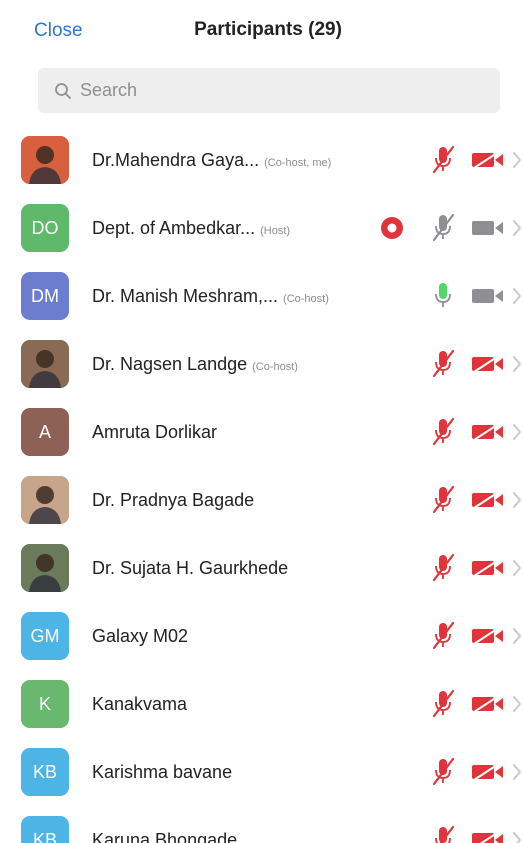 This screenshot has height=843, width=522. I want to click on participant-row: Dr.Mahendra Gaya... (Co-host, me), so click(261, 160).